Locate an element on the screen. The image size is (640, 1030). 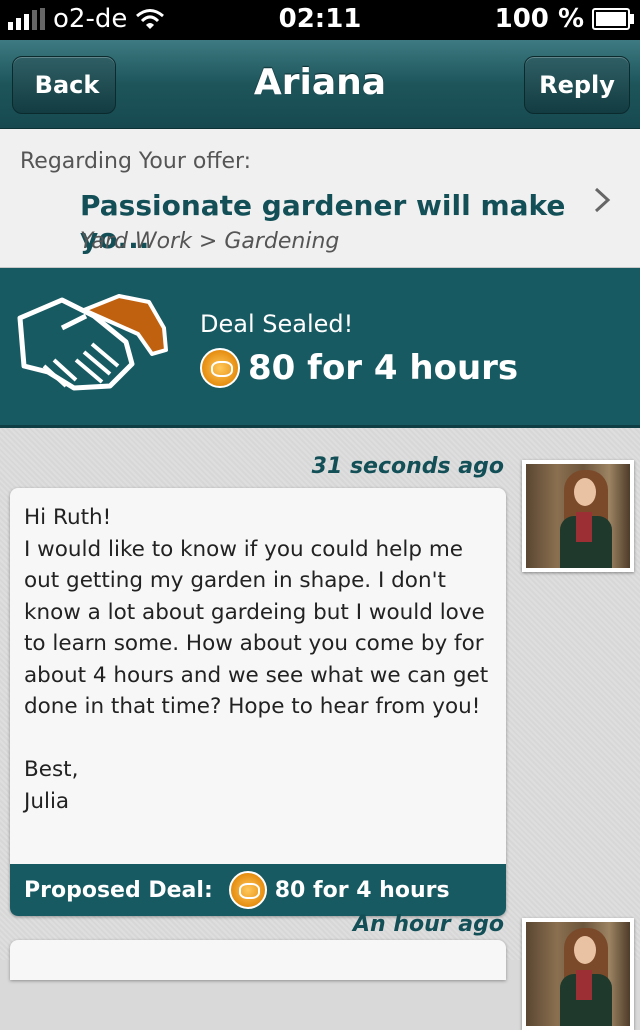
chevron-right-icon is located at coordinates (602, 200).